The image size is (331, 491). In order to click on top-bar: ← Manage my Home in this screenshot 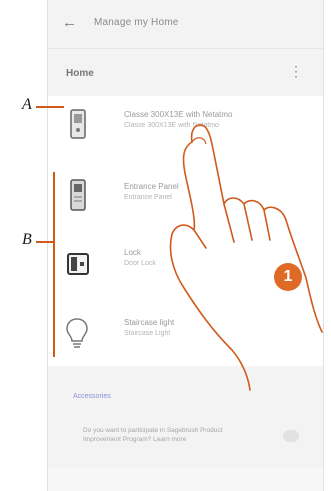, I will do `click(185, 24)`.